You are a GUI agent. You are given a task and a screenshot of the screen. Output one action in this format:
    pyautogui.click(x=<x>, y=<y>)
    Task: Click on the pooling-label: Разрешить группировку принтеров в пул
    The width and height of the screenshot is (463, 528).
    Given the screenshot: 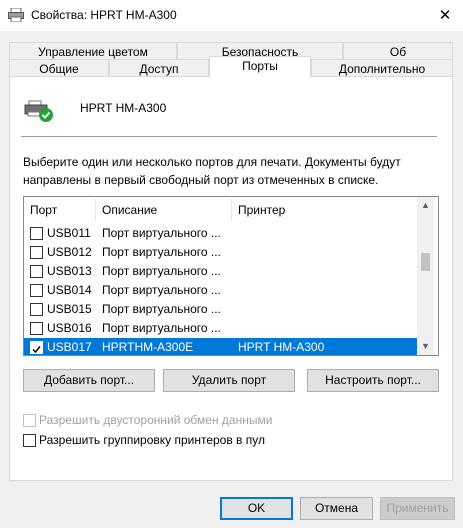 What is the action you would take?
    pyautogui.click(x=152, y=440)
    